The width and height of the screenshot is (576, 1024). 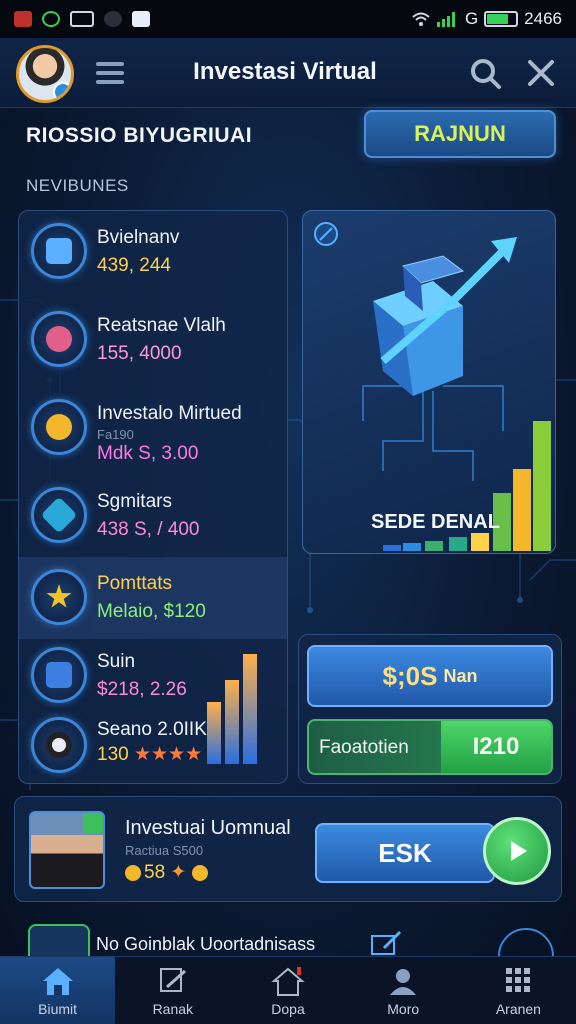 I want to click on feature-card: SEDE DENAL, so click(x=429, y=382).